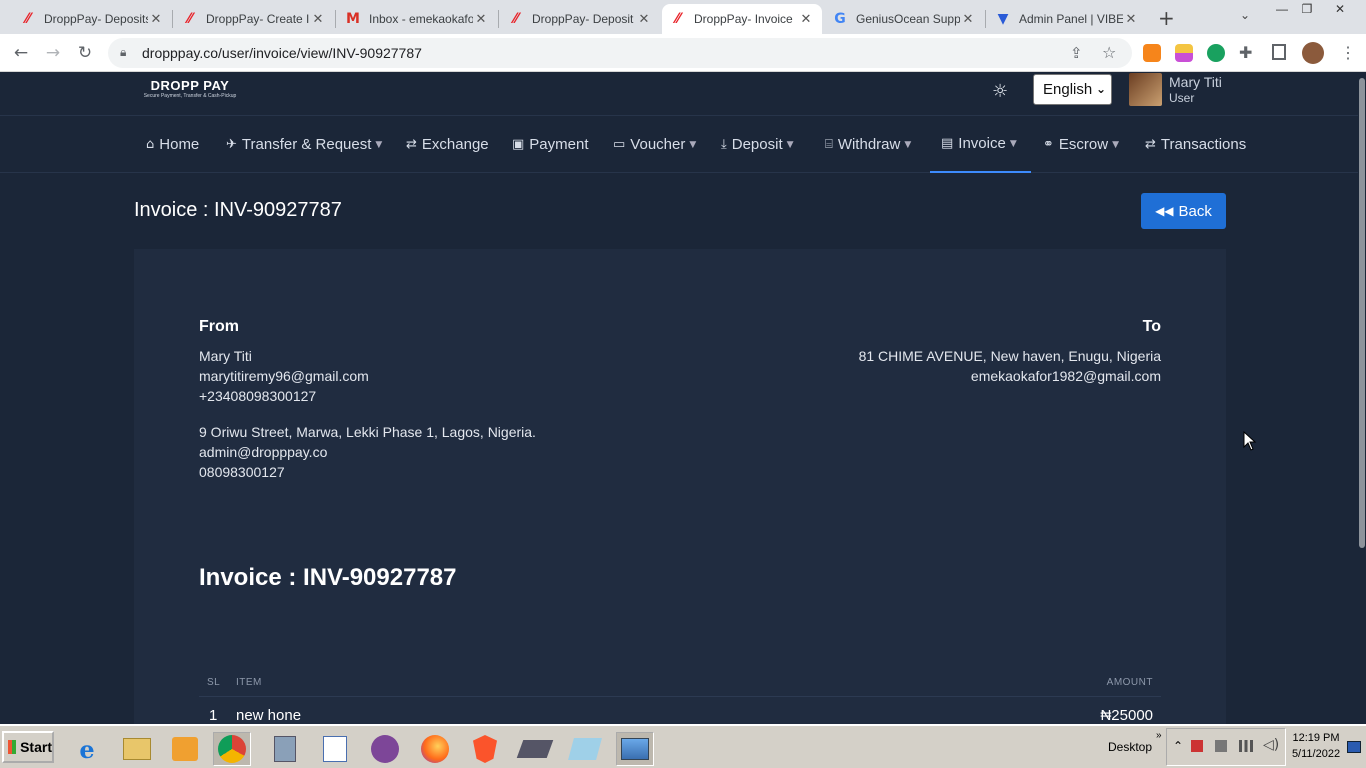 The height and width of the screenshot is (768, 1366). What do you see at coordinates (635, 749) in the screenshot?
I see `image-viewer-icon` at bounding box center [635, 749].